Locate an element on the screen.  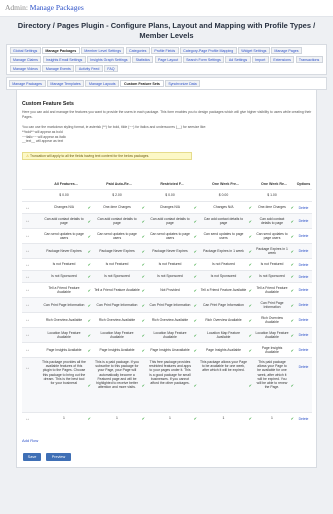
tab-statistics: Statistics is located at coordinates (143, 59).